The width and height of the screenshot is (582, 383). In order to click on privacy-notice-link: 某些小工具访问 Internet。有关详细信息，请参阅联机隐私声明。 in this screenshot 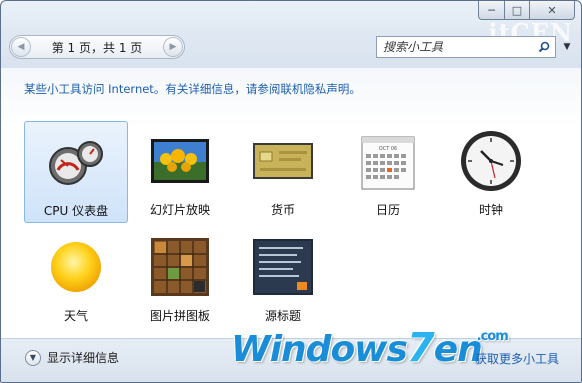, I will do `click(192, 89)`.